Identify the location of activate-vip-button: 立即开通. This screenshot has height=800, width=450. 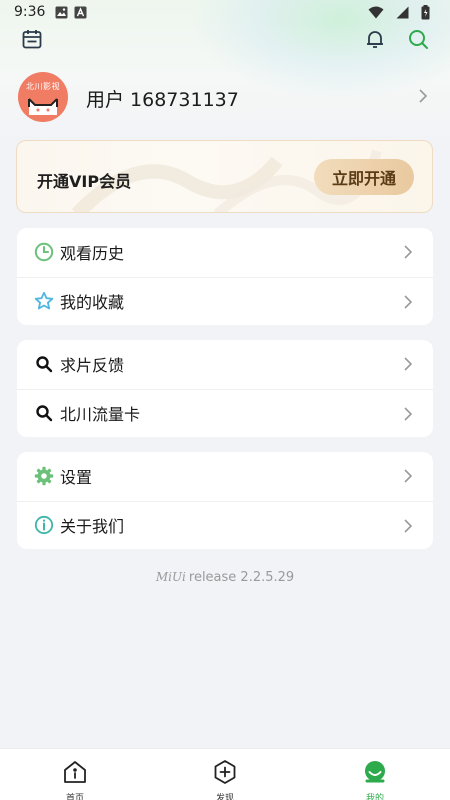
(364, 177).